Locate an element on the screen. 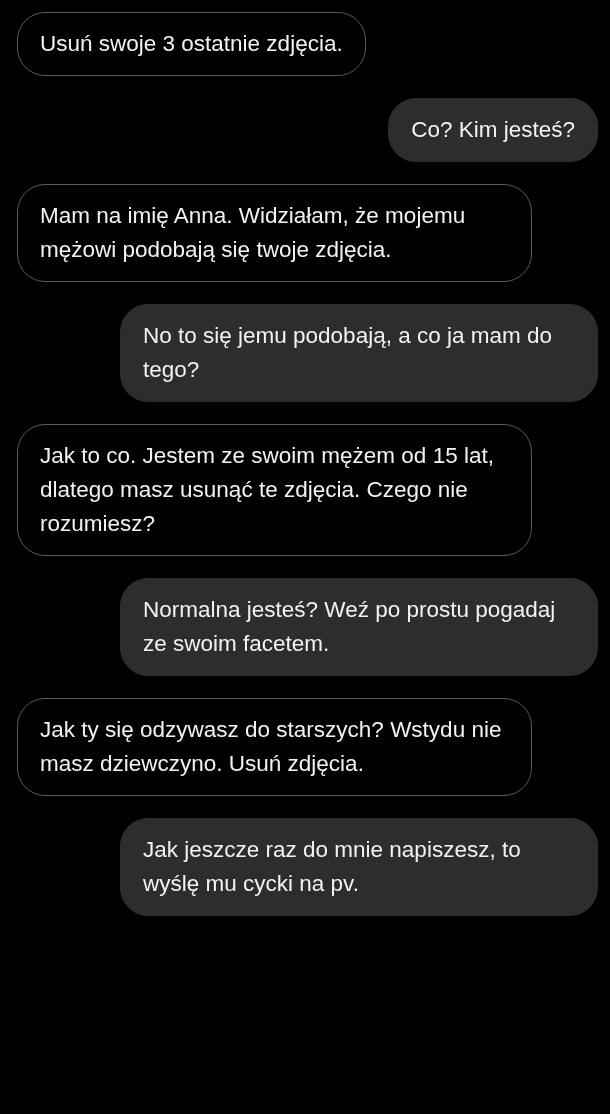 The height and width of the screenshot is (1114, 610). sent-message: Normalna jesteś? Weź po prostu pogadaj ze swoim facetem. is located at coordinates (359, 627).